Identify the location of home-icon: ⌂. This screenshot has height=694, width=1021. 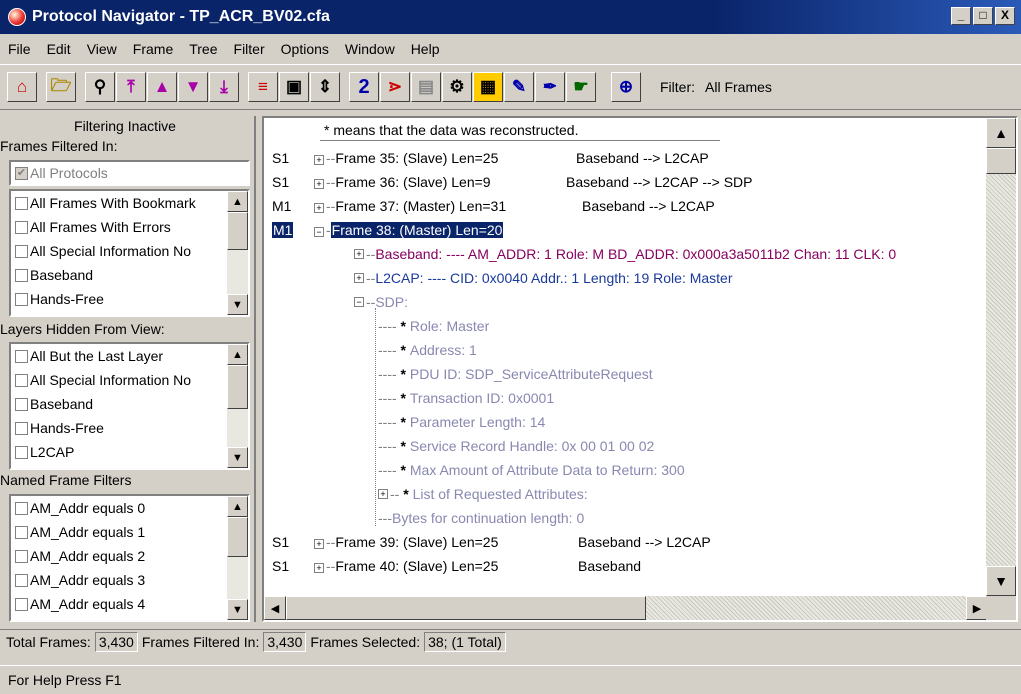
(22, 87).